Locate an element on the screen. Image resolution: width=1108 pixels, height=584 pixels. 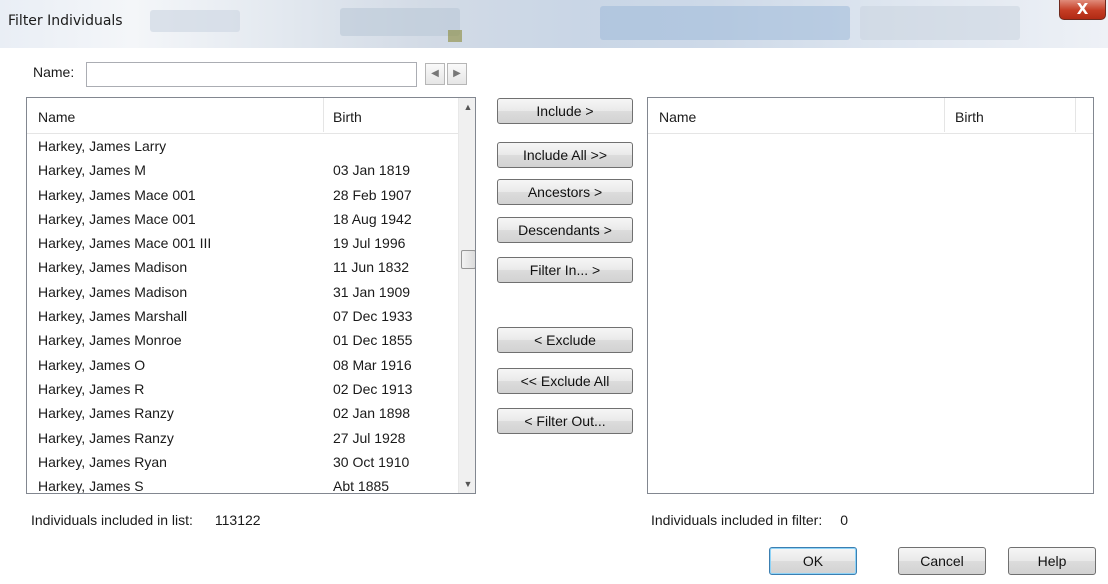
name-label: Name: is located at coordinates (54, 72).